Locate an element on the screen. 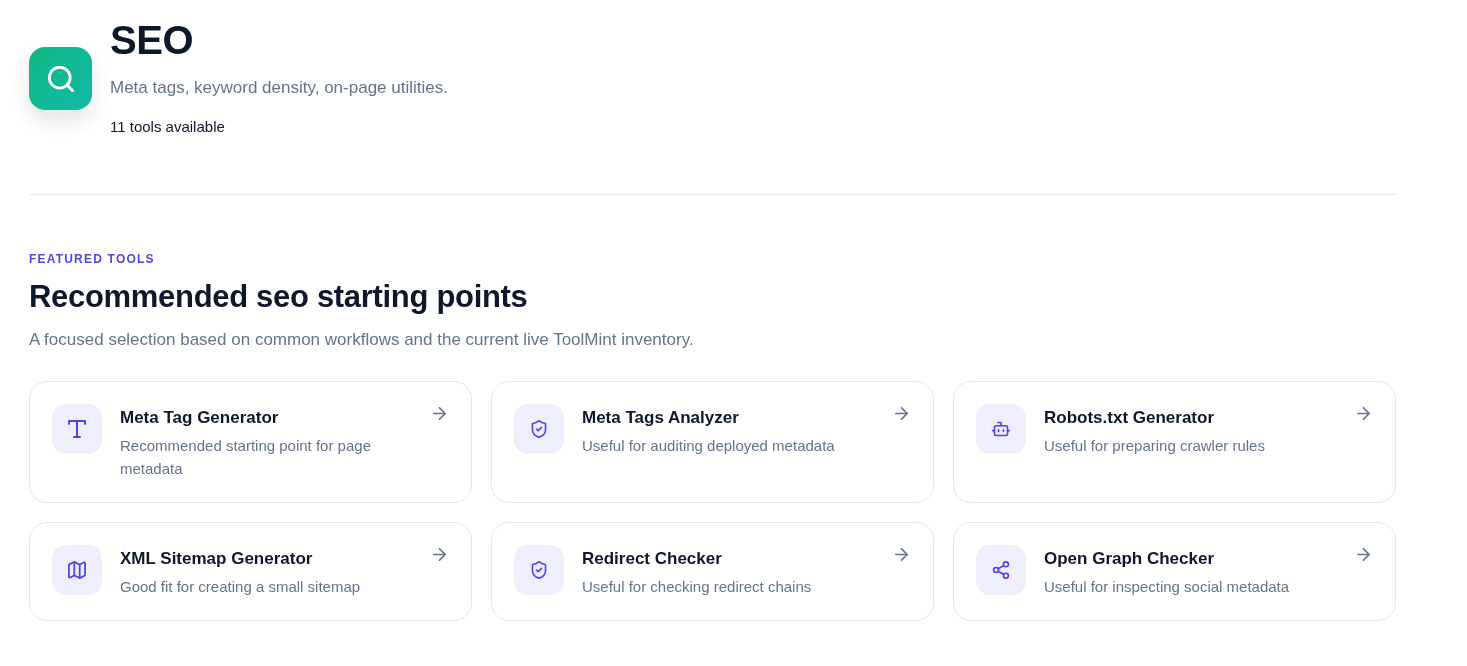 The width and height of the screenshot is (1467, 666). tool-title: Redirect Checker is located at coordinates (652, 559).